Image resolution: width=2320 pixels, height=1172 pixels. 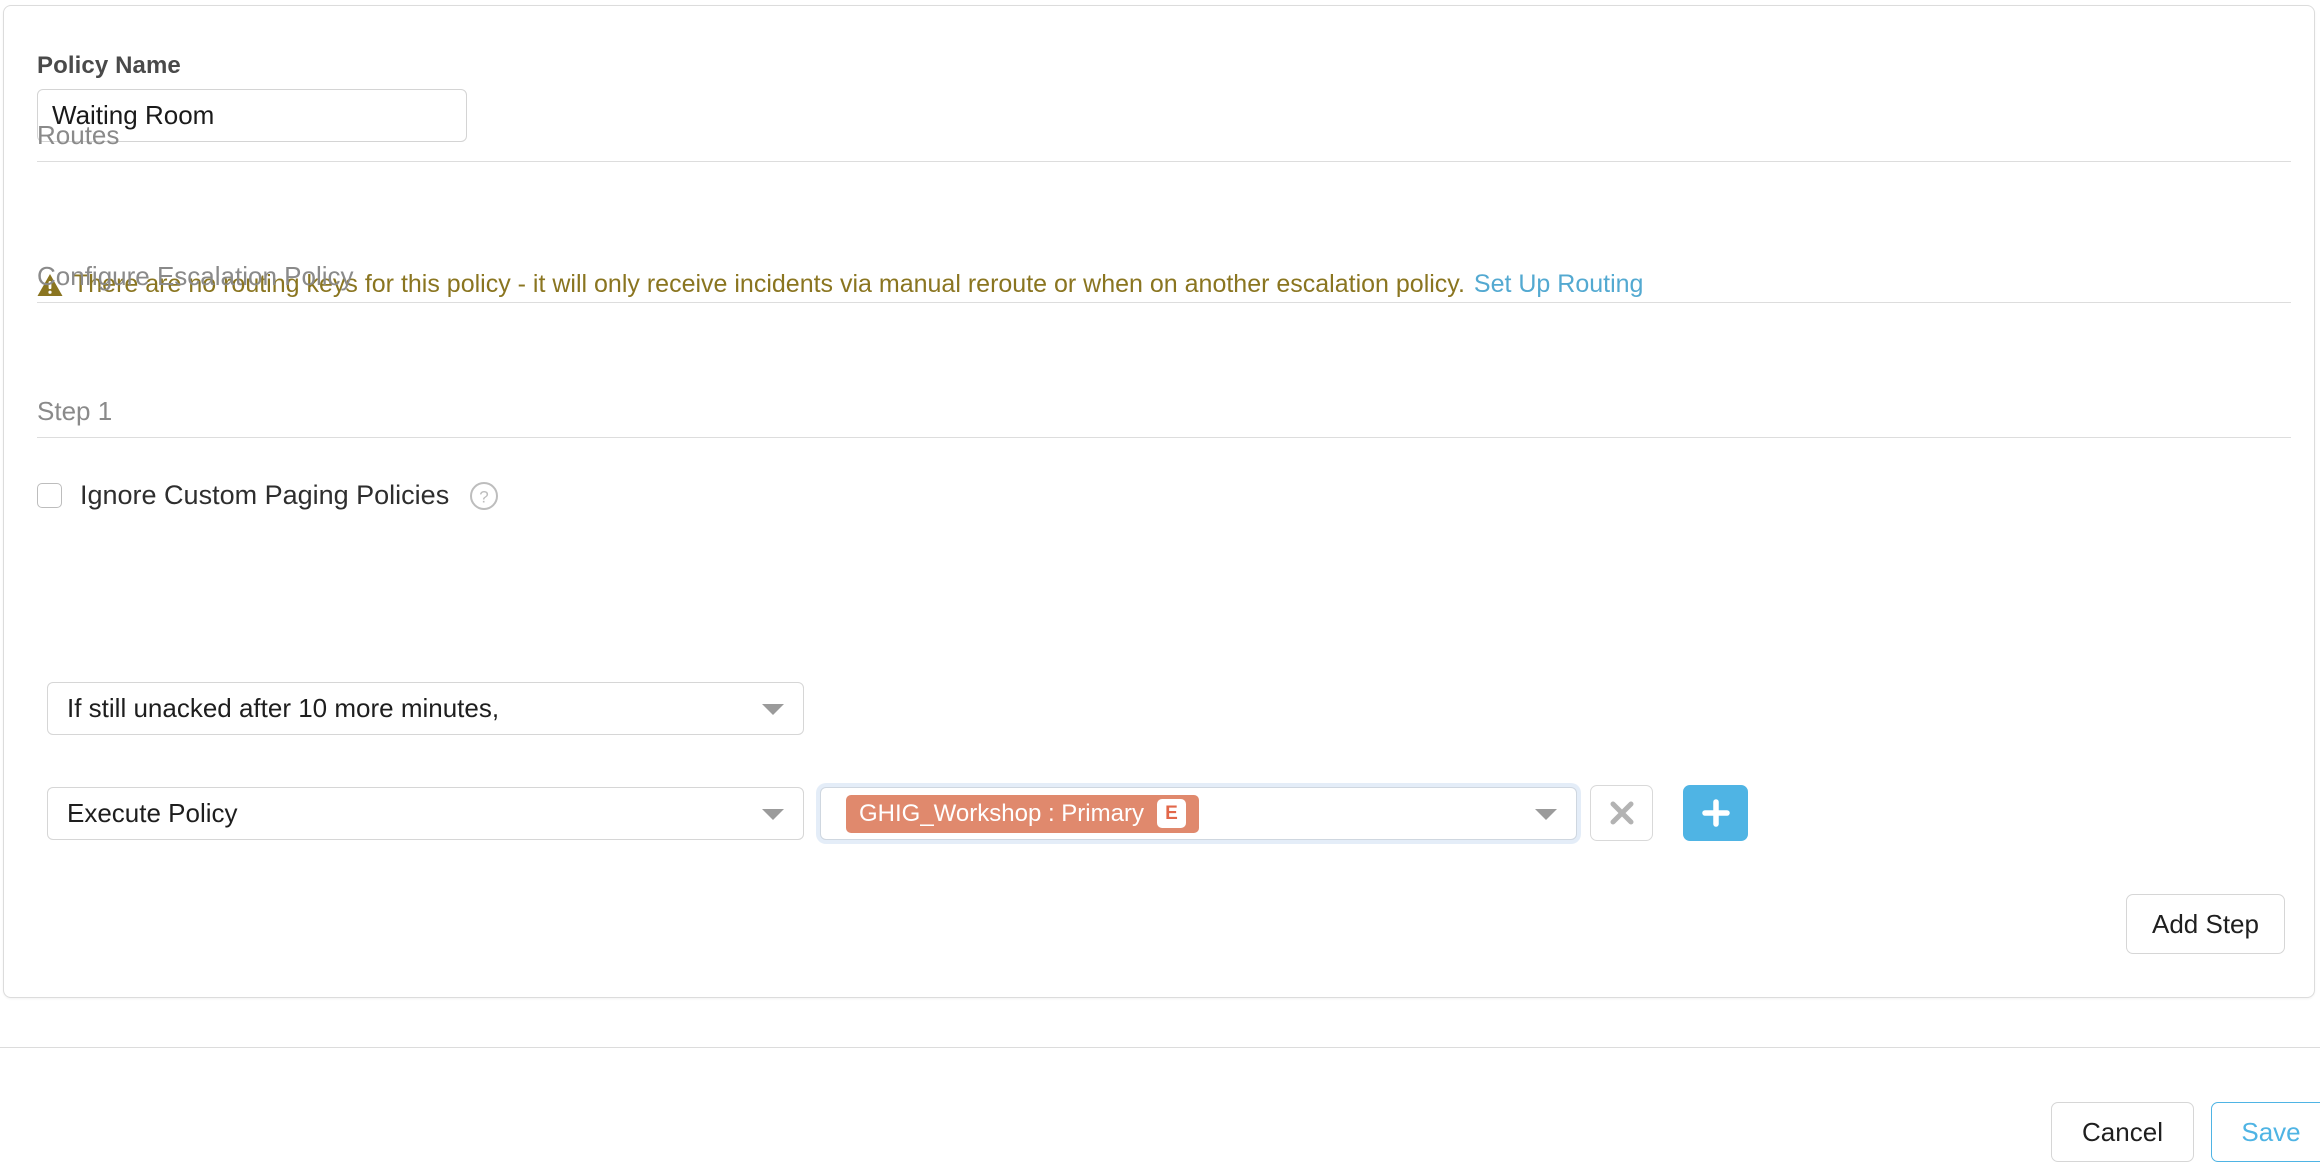 I want to click on add-step-button: Add Step, so click(x=2205, y=924).